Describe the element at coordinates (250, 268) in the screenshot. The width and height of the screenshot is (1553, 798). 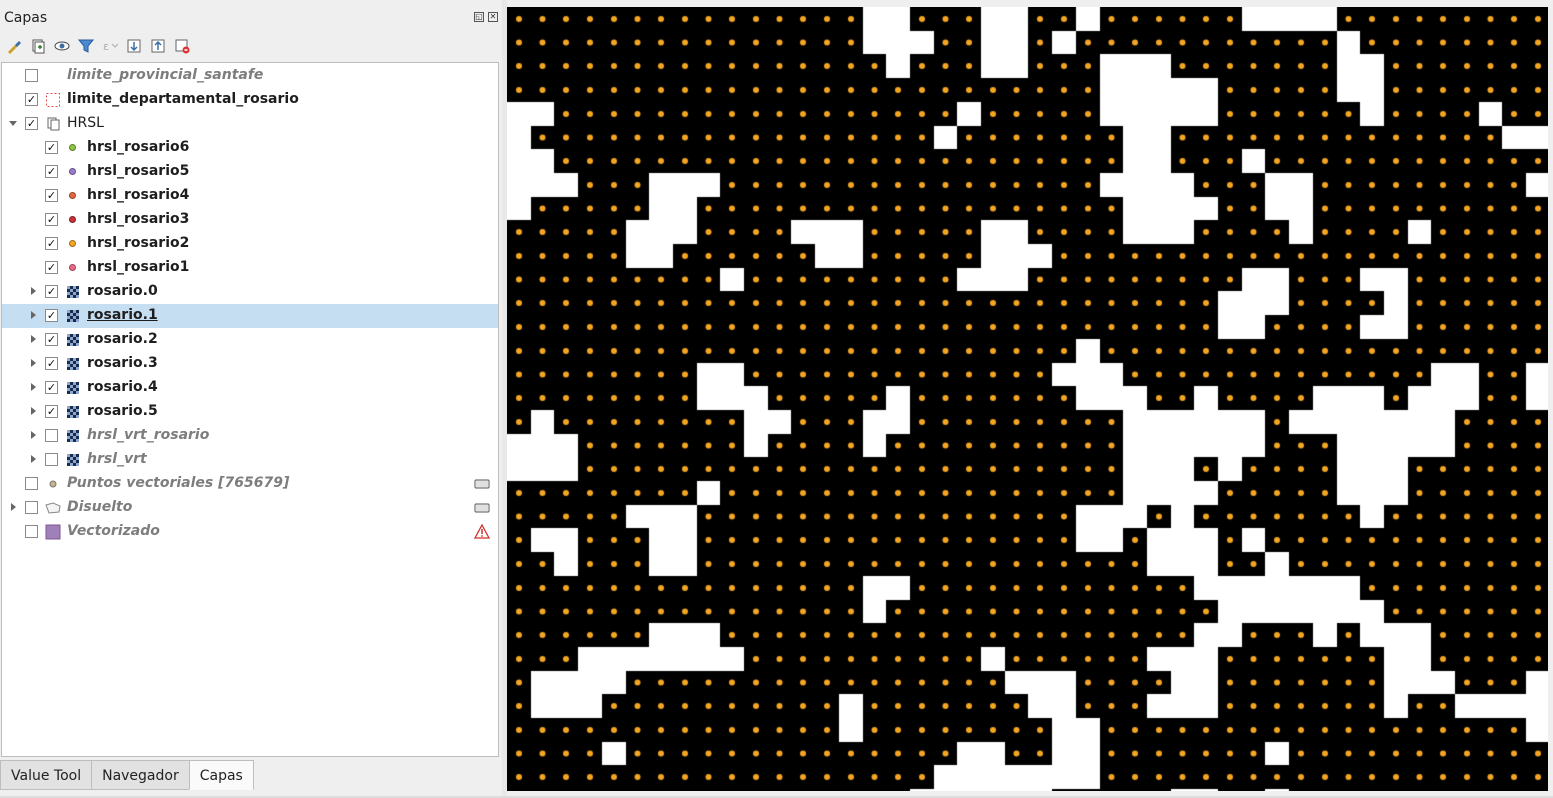
I see `layer-row: hrsl_rosario1` at that location.